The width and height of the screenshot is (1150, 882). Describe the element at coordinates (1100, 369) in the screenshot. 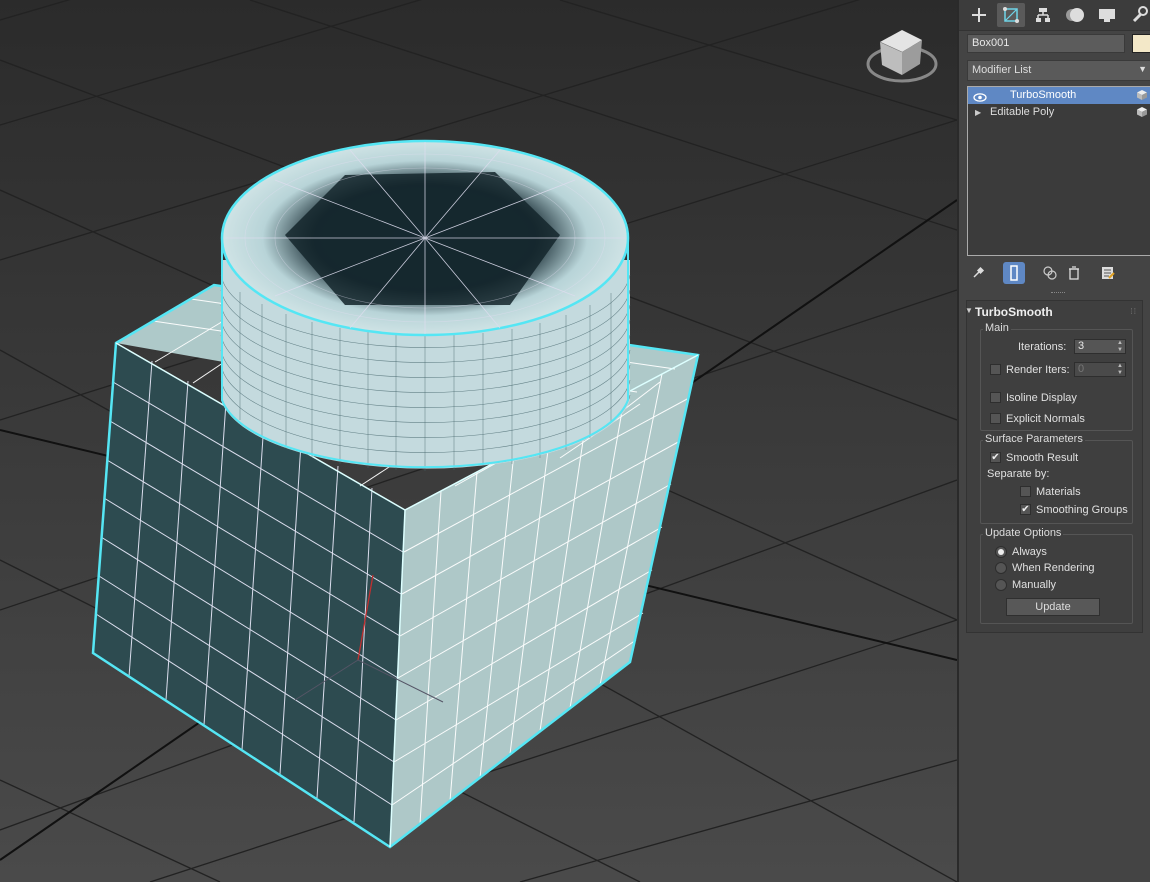

I see `render-iters-spinner: 0 ▲ ▼` at that location.